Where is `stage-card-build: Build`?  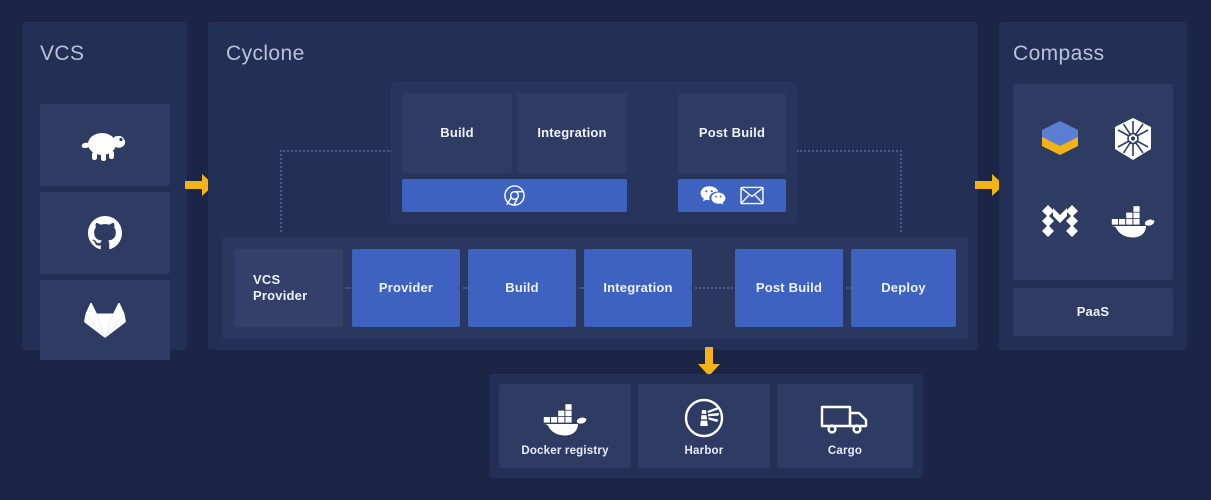 stage-card-build: Build is located at coordinates (457, 133).